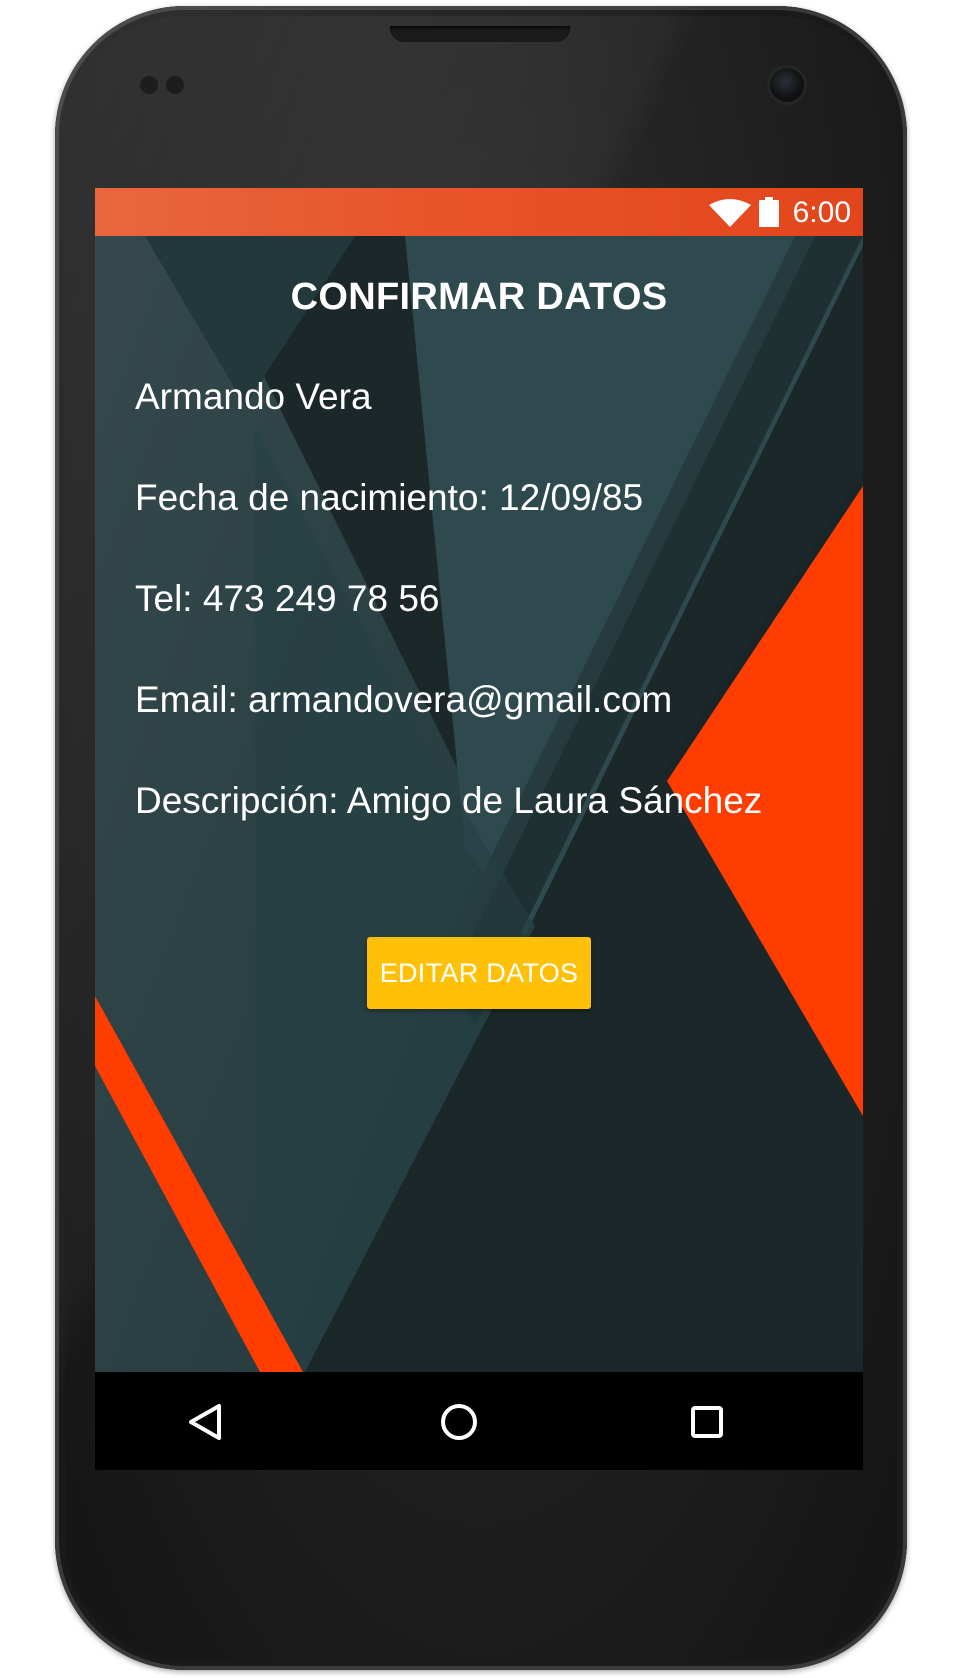 The width and height of the screenshot is (958, 1678). What do you see at coordinates (287, 598) in the screenshot?
I see `phone-text: Tel: 473 249 78 56` at bounding box center [287, 598].